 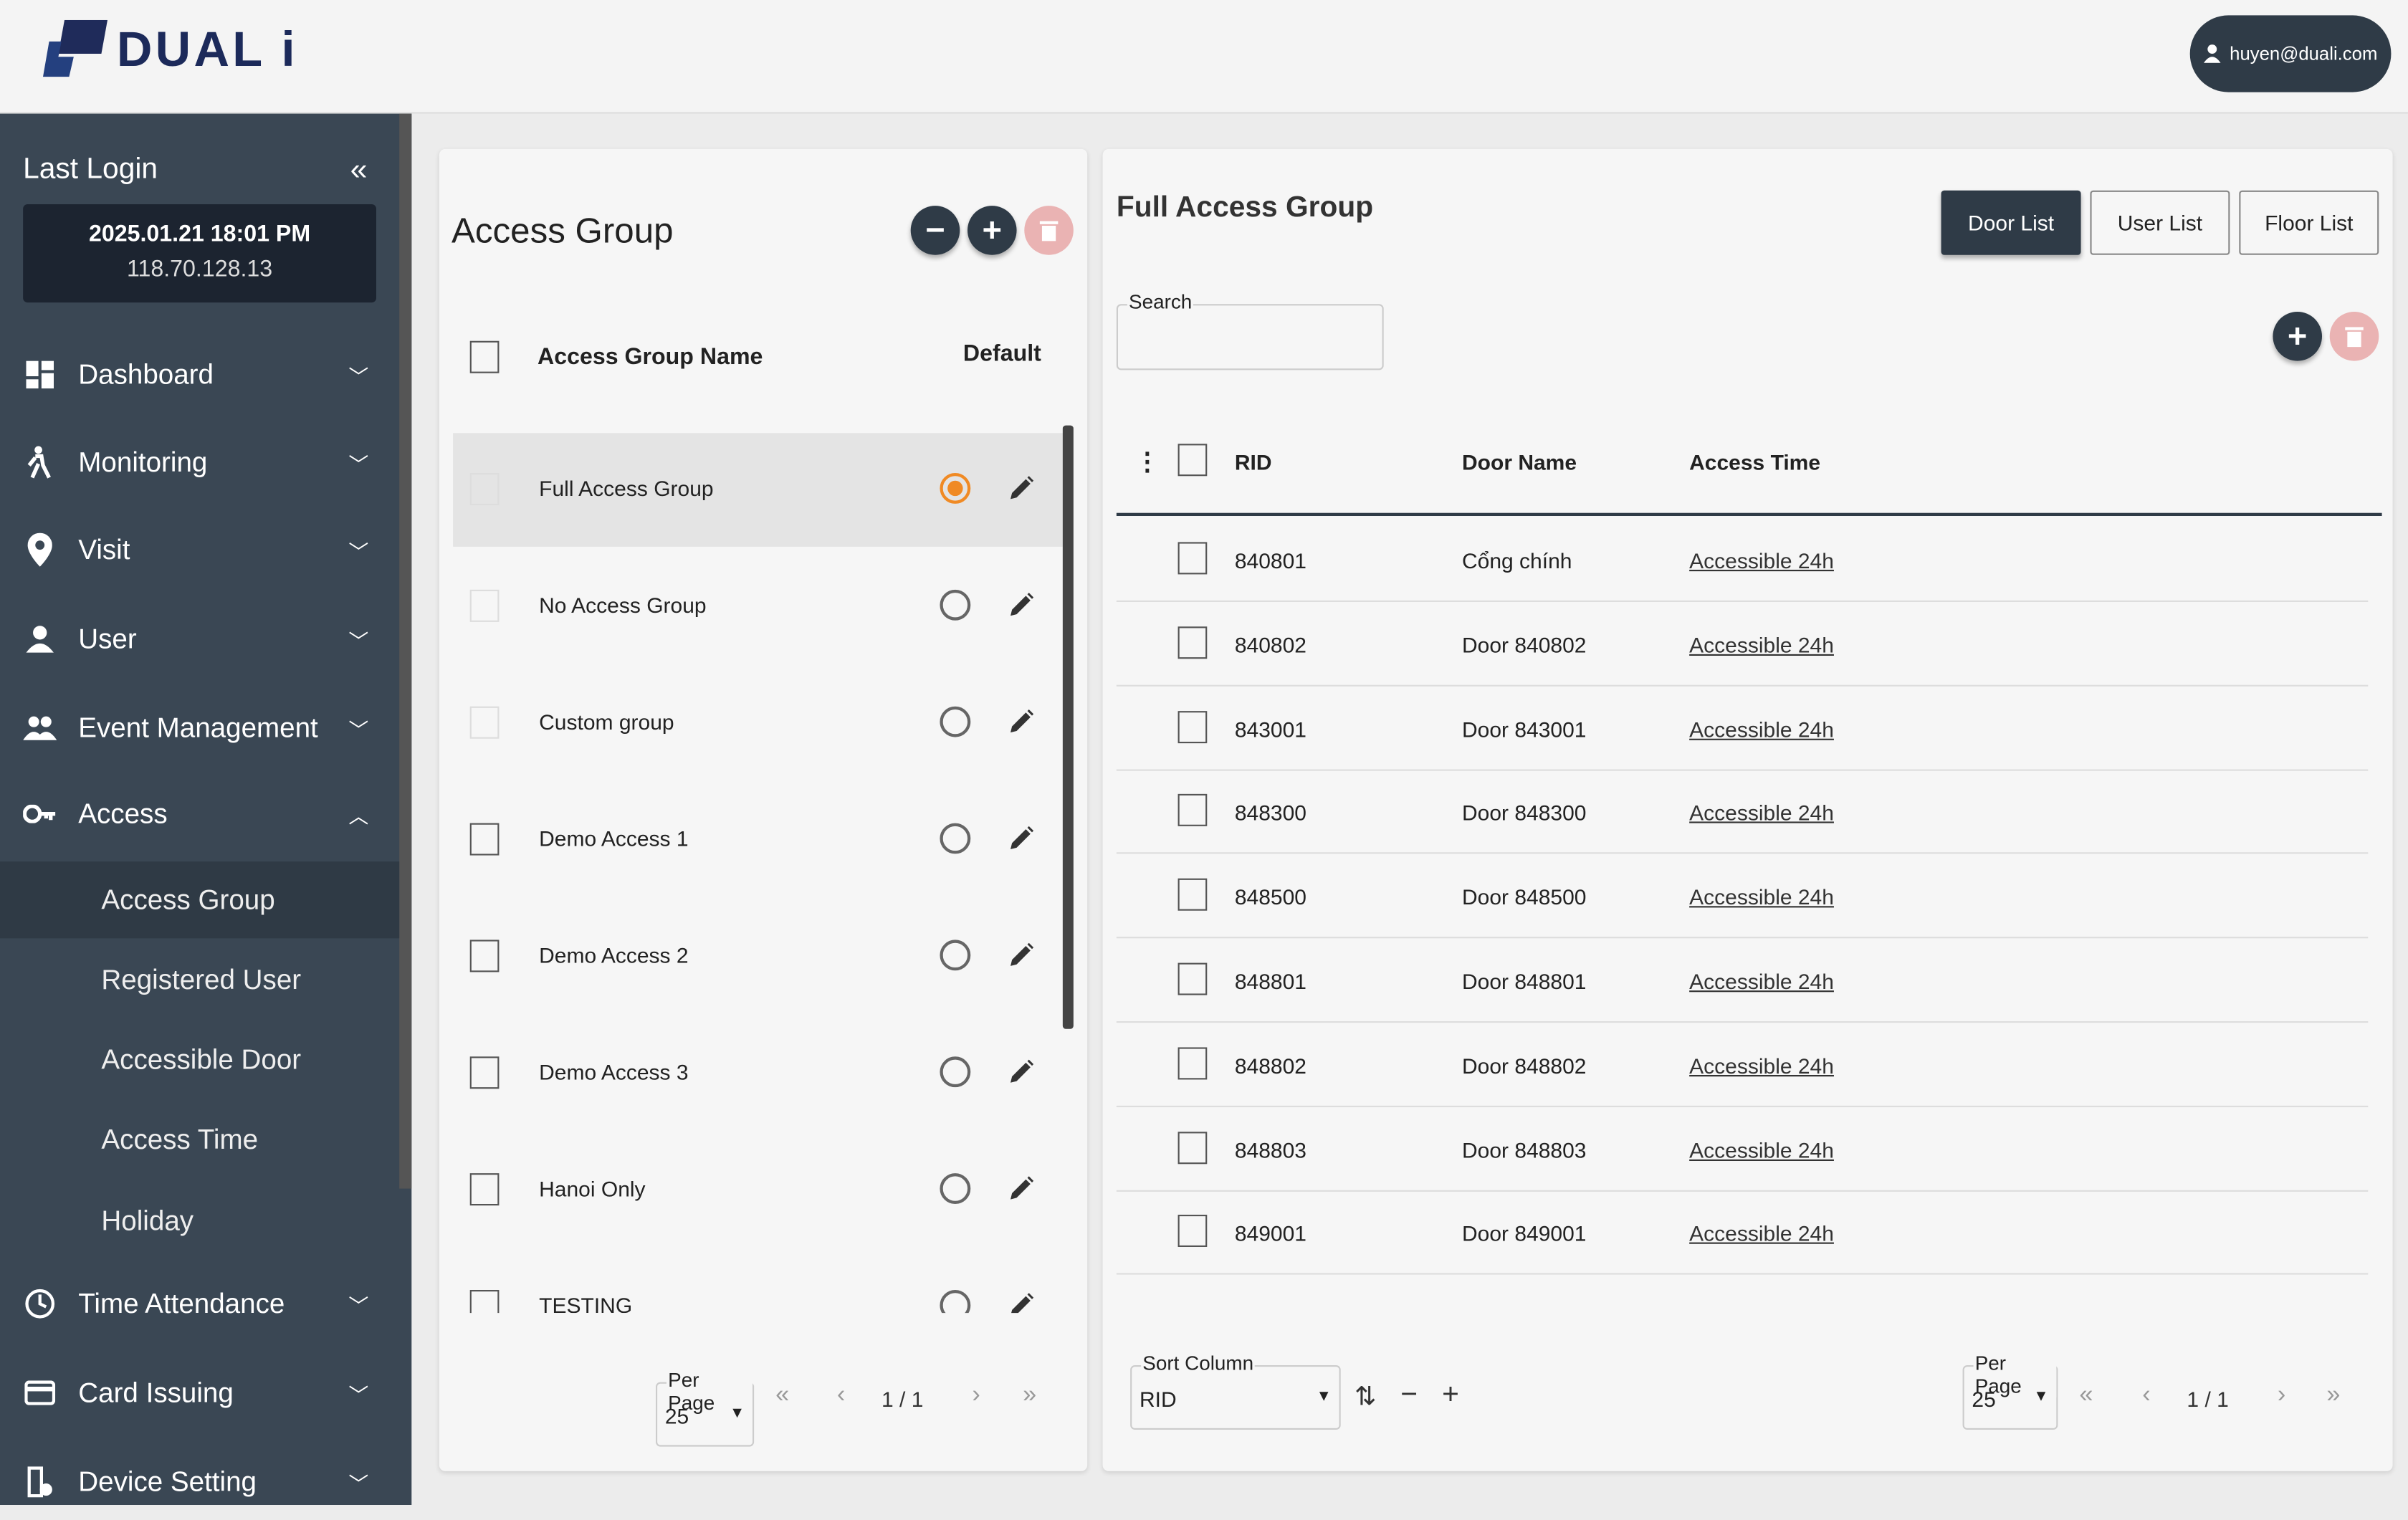 What do you see at coordinates (705, 1407) in the screenshot?
I see `per-page-select: Per Page 25 ▼` at bounding box center [705, 1407].